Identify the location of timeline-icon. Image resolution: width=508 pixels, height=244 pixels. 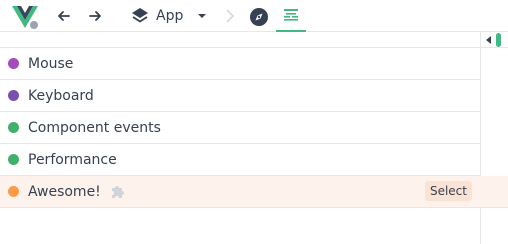
(291, 15).